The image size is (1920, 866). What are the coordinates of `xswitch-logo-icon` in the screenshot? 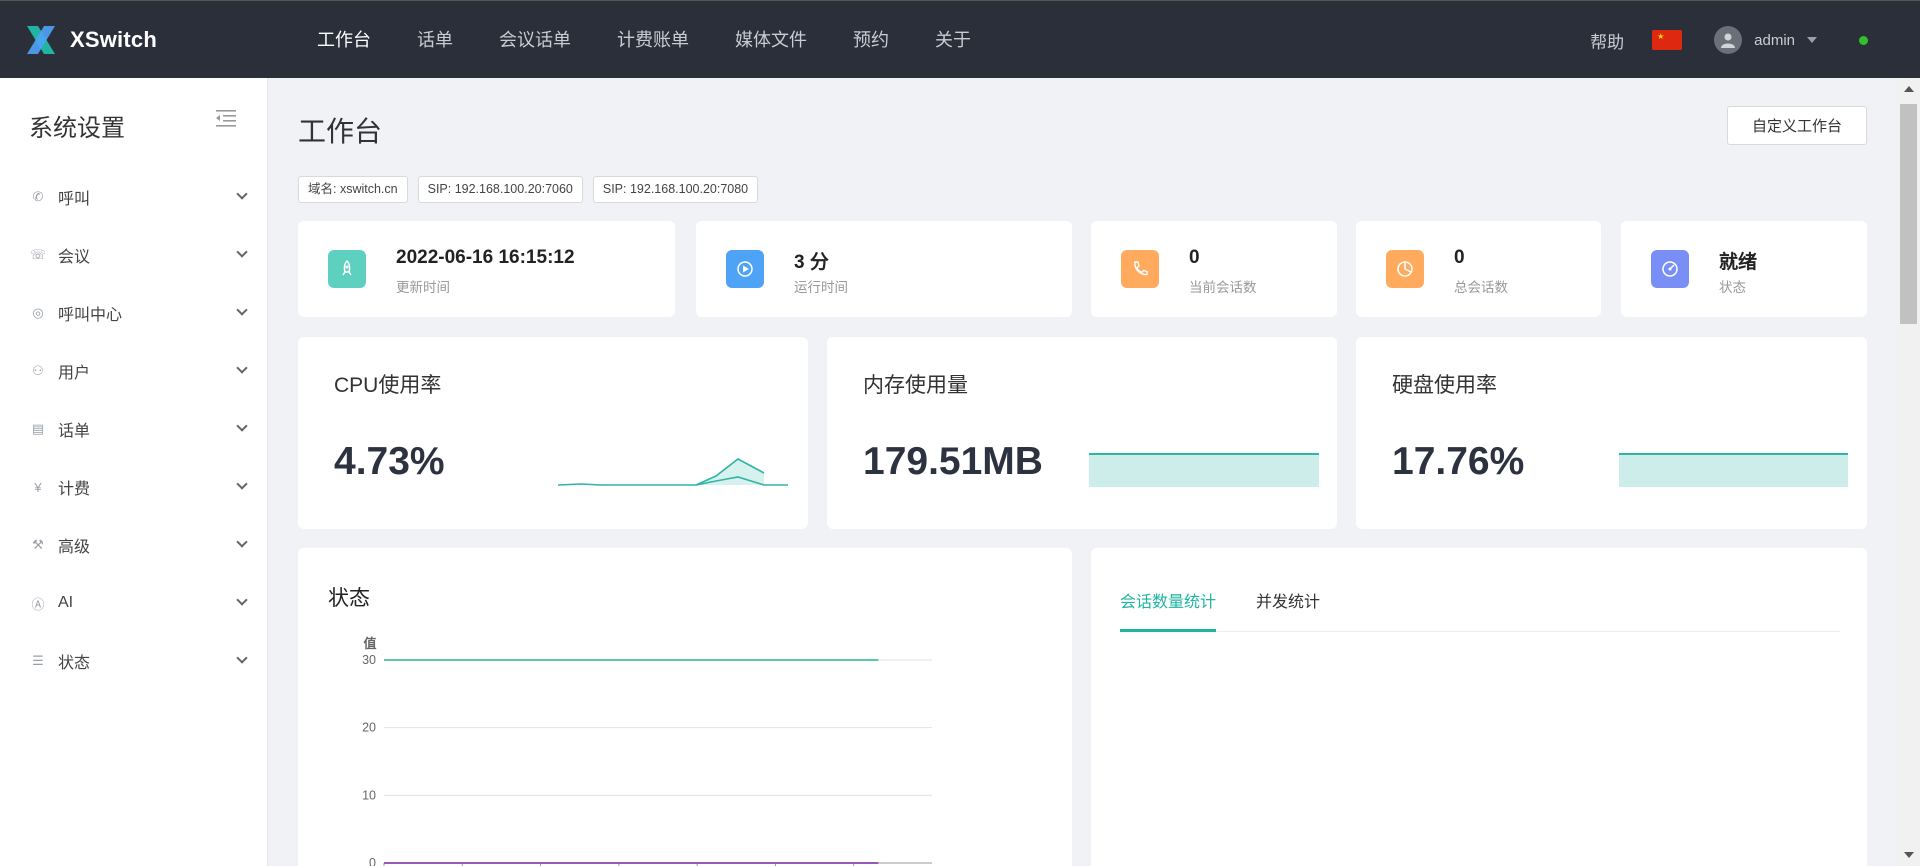 It's located at (41, 39).